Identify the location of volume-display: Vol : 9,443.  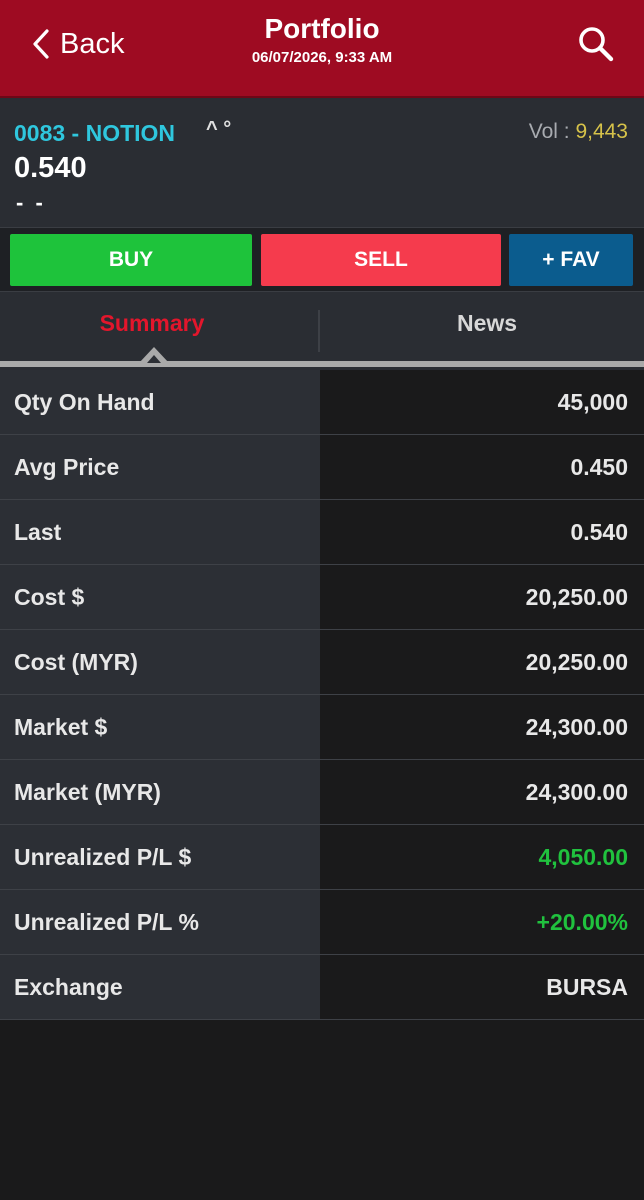
(578, 132).